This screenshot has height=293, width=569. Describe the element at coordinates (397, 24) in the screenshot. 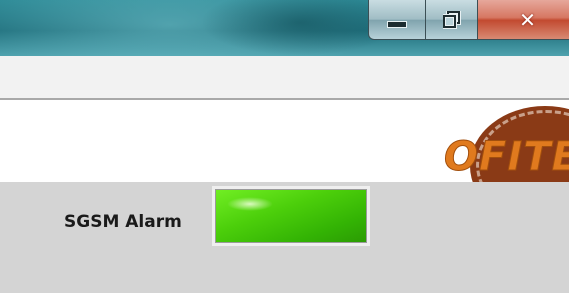

I see `minimize-icon` at that location.